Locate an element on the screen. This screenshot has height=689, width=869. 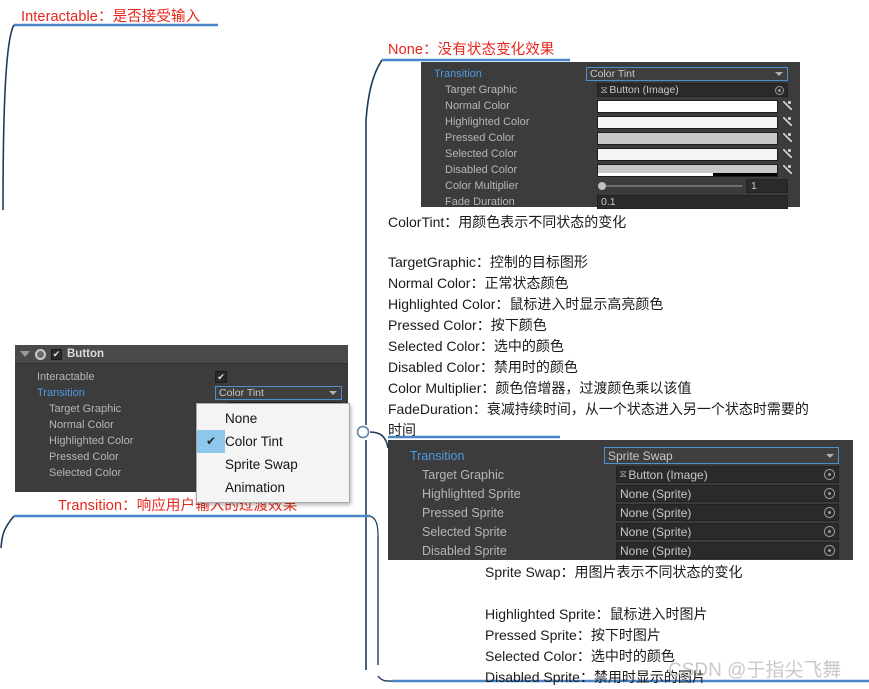
dropdown-check-sprite-swap is located at coordinates (211, 464).